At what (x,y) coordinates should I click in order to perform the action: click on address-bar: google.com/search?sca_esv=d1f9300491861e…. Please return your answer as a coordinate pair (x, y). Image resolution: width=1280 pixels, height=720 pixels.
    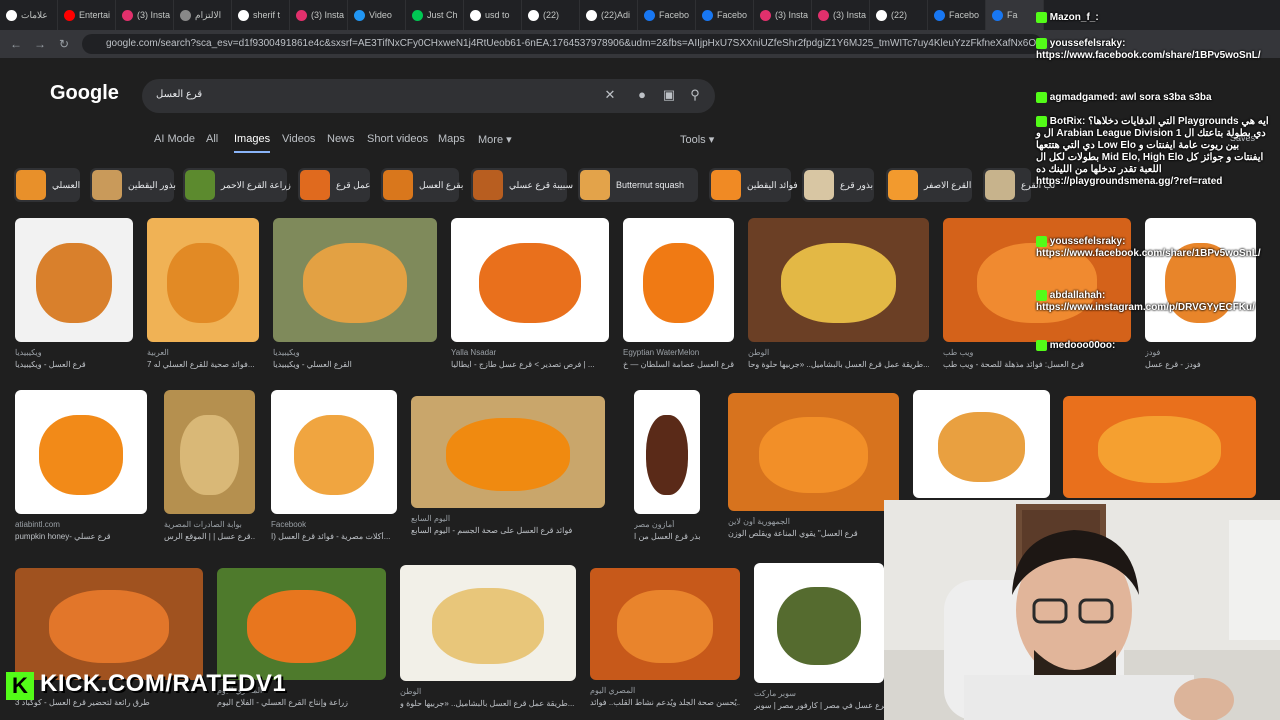
    Looking at the image, I should click on (562, 44).